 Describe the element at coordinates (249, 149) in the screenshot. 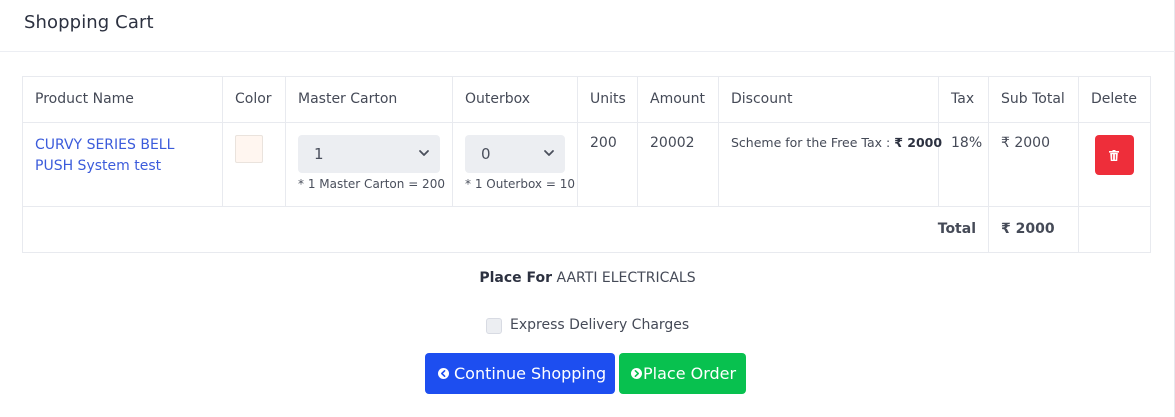

I see `color-swatch` at that location.